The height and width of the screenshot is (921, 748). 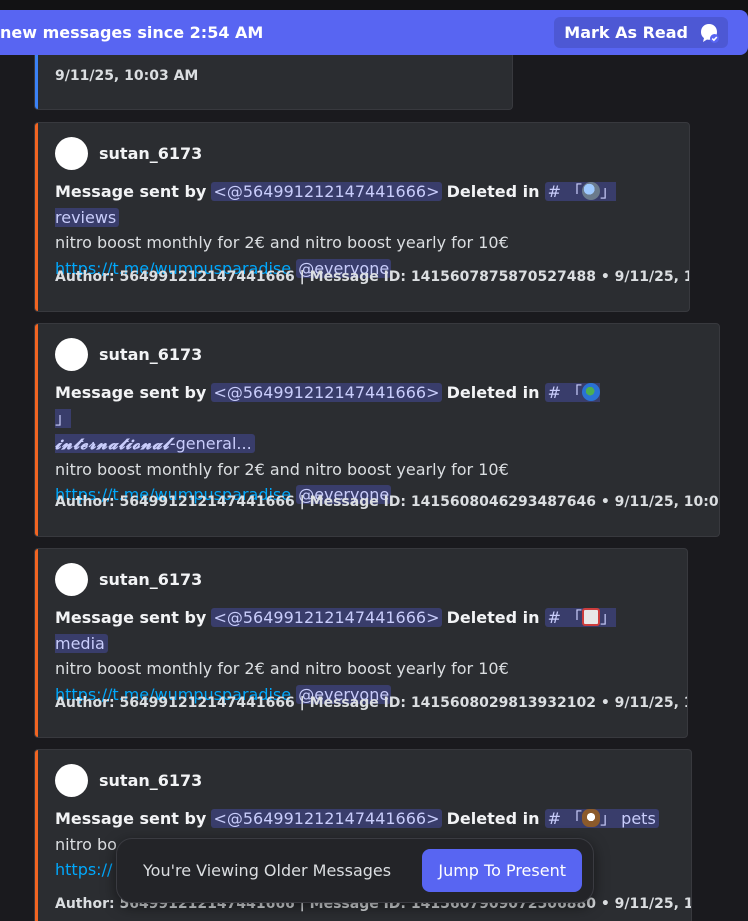 What do you see at coordinates (502, 870) in the screenshot?
I see `jump-to-present-button: Jump To Present` at bounding box center [502, 870].